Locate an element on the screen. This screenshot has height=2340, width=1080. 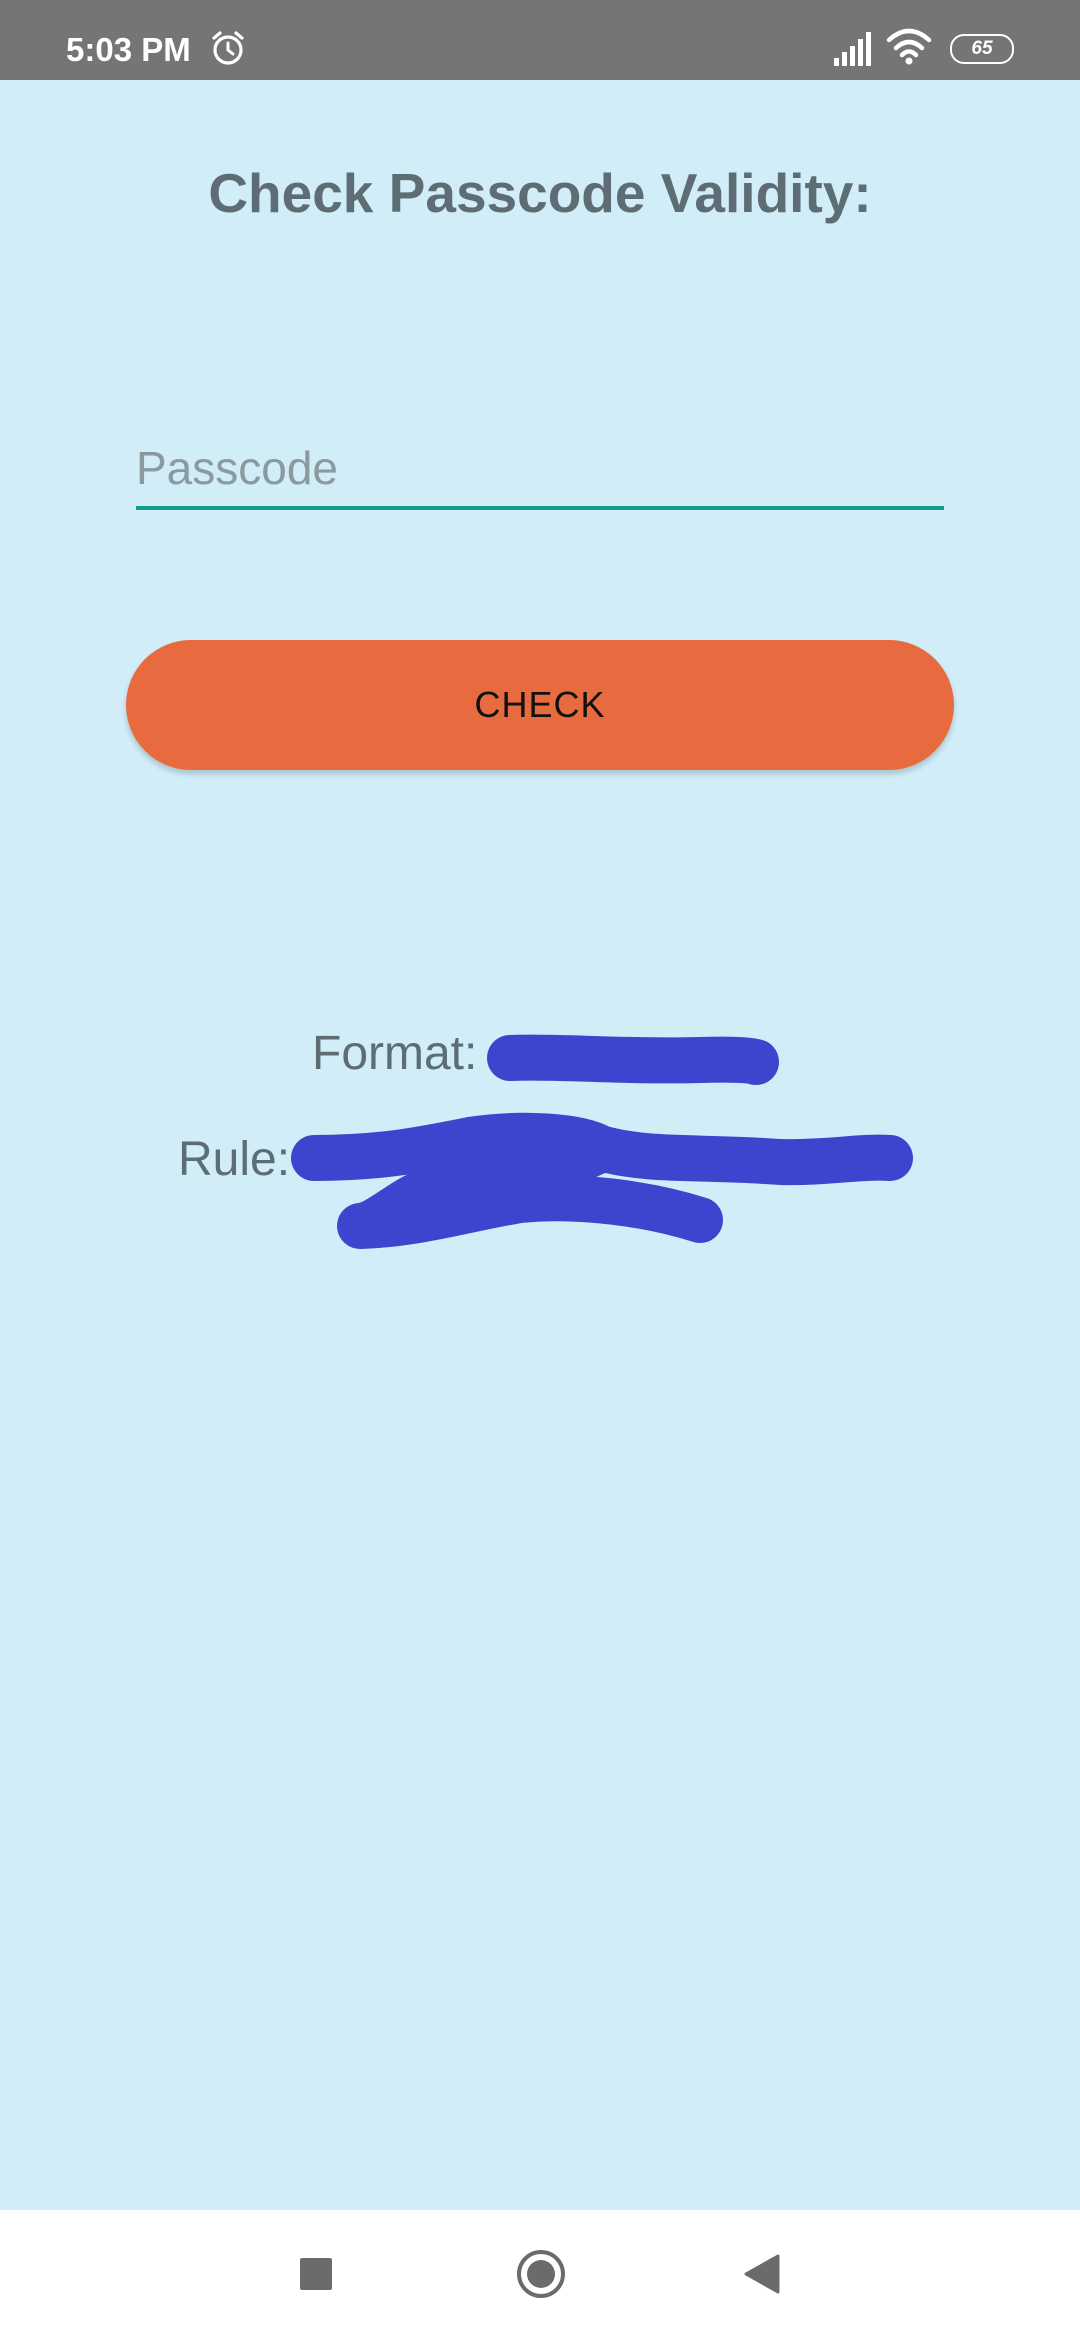
alarm-icon is located at coordinates (228, 48).